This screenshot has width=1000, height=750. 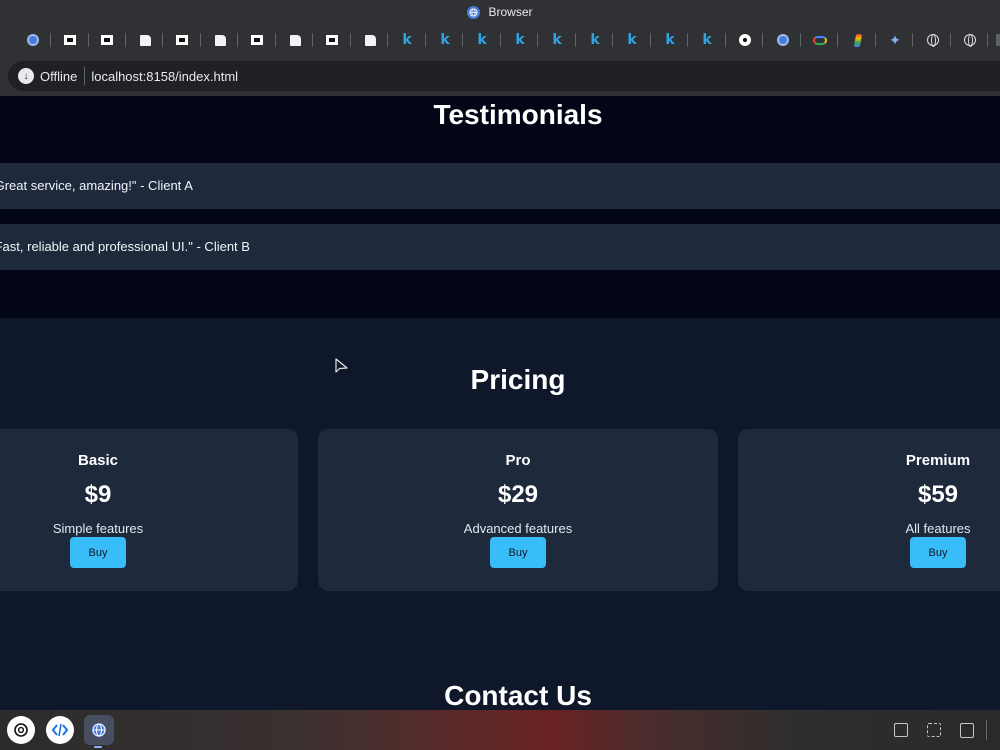 I want to click on plan-name: Premium, so click(x=938, y=460).